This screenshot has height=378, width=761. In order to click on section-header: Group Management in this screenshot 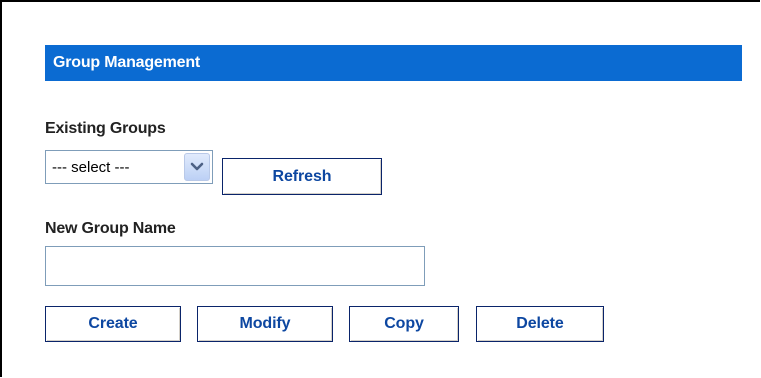, I will do `click(393, 63)`.